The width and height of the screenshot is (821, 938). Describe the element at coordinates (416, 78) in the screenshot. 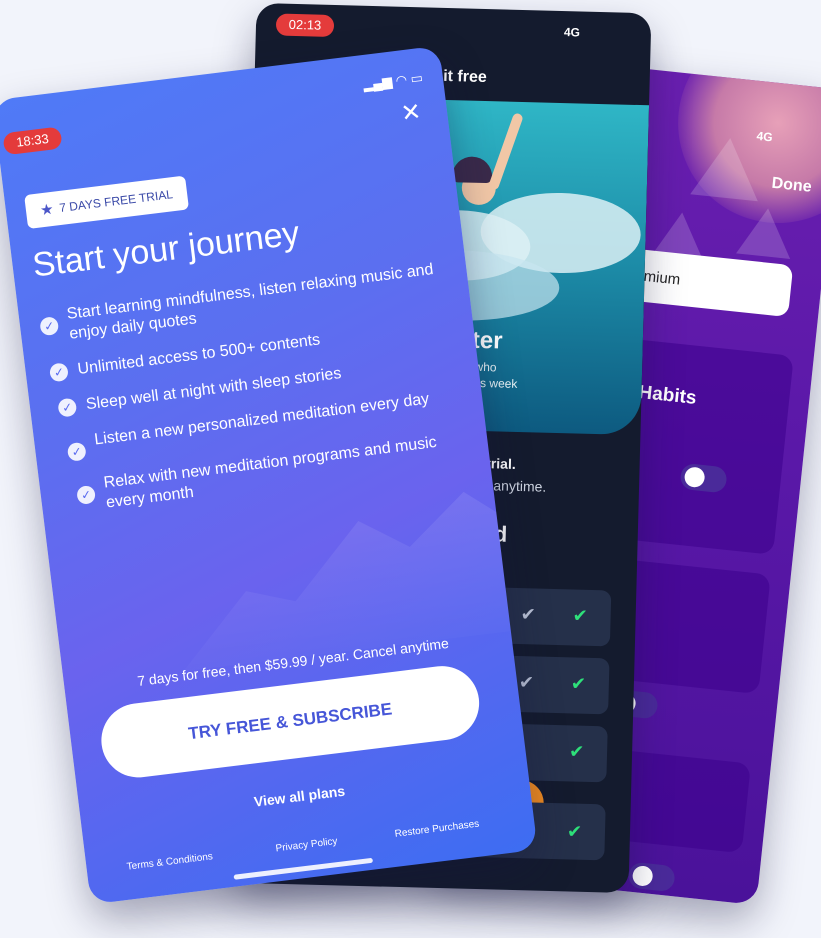

I see `battery-icon: ▭` at that location.